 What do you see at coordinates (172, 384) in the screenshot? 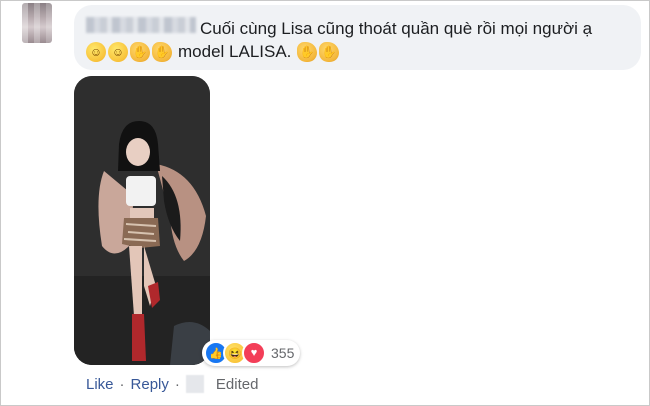
I see `comment-actions: Like · Reply · Edited` at bounding box center [172, 384].